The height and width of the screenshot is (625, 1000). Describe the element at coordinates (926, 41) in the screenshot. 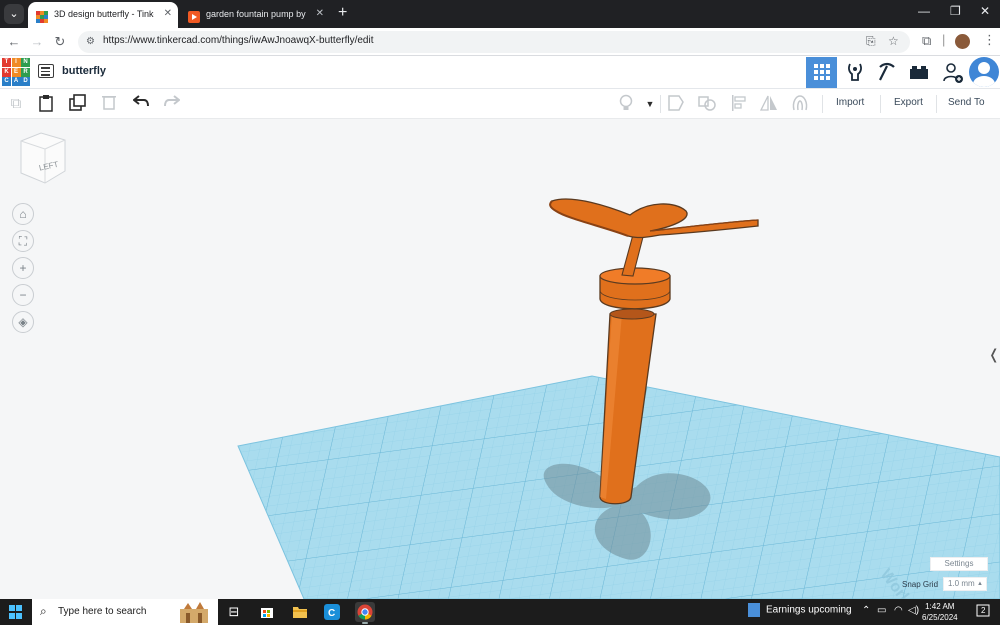

I see `extensions-icon: ⧉` at that location.